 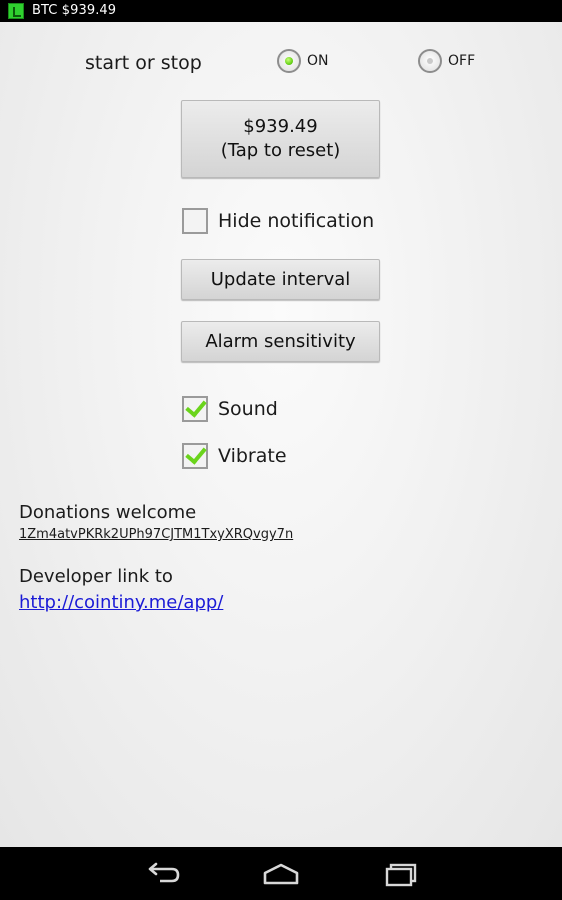 What do you see at coordinates (318, 61) in the screenshot?
I see `radio-on-label: ON` at bounding box center [318, 61].